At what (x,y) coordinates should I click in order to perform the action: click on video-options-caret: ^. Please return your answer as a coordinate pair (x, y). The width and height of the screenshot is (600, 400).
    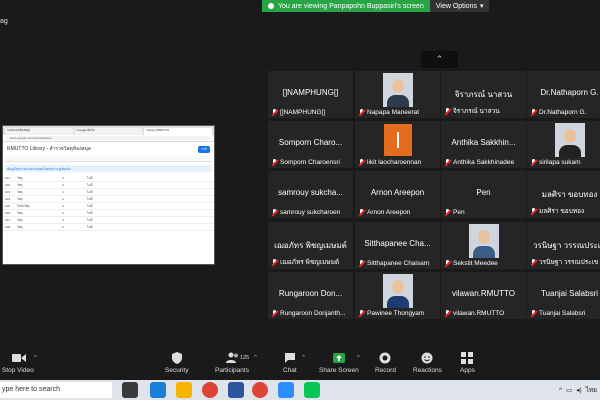
    Looking at the image, I should click on (35, 358).